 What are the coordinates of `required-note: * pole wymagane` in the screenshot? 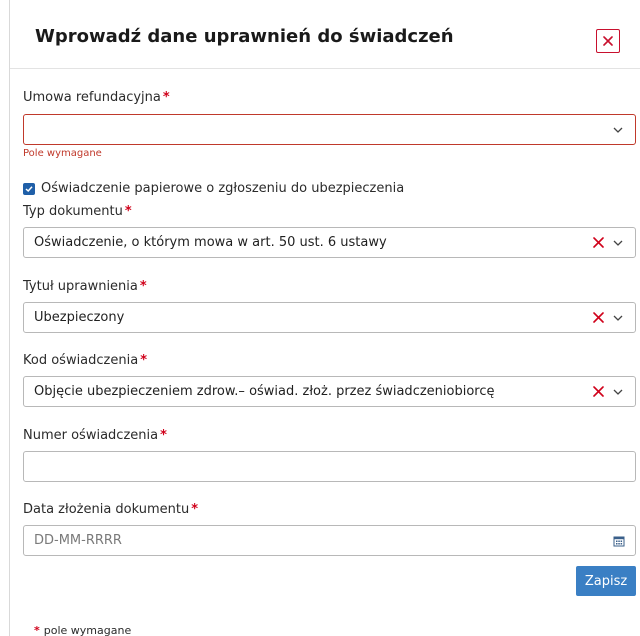 It's located at (82, 630).